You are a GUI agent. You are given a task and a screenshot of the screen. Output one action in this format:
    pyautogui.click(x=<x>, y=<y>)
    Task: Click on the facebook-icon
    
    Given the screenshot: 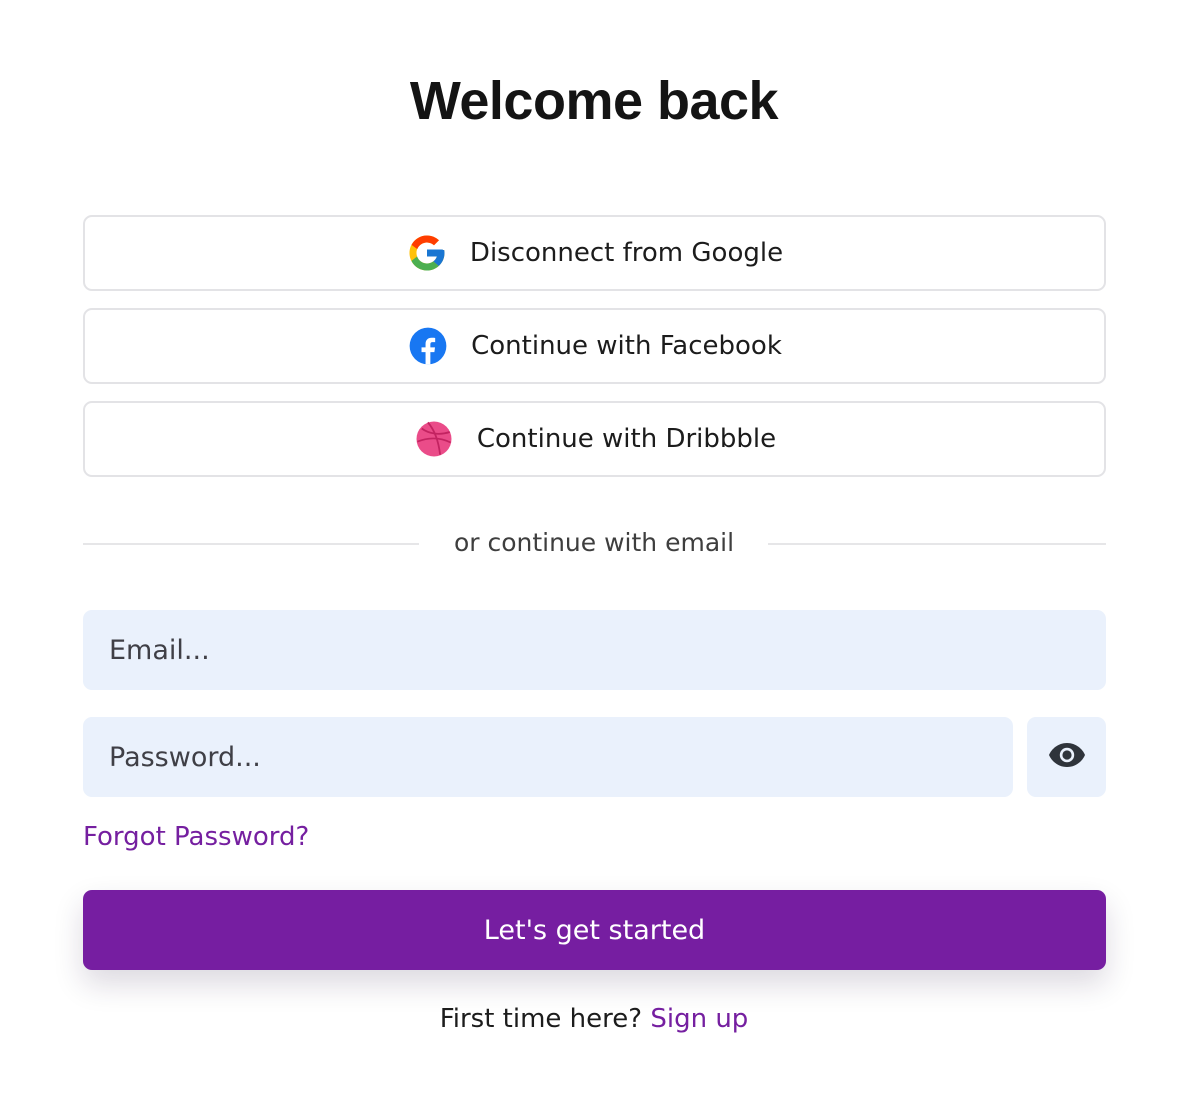 What is the action you would take?
    pyautogui.click(x=428, y=346)
    